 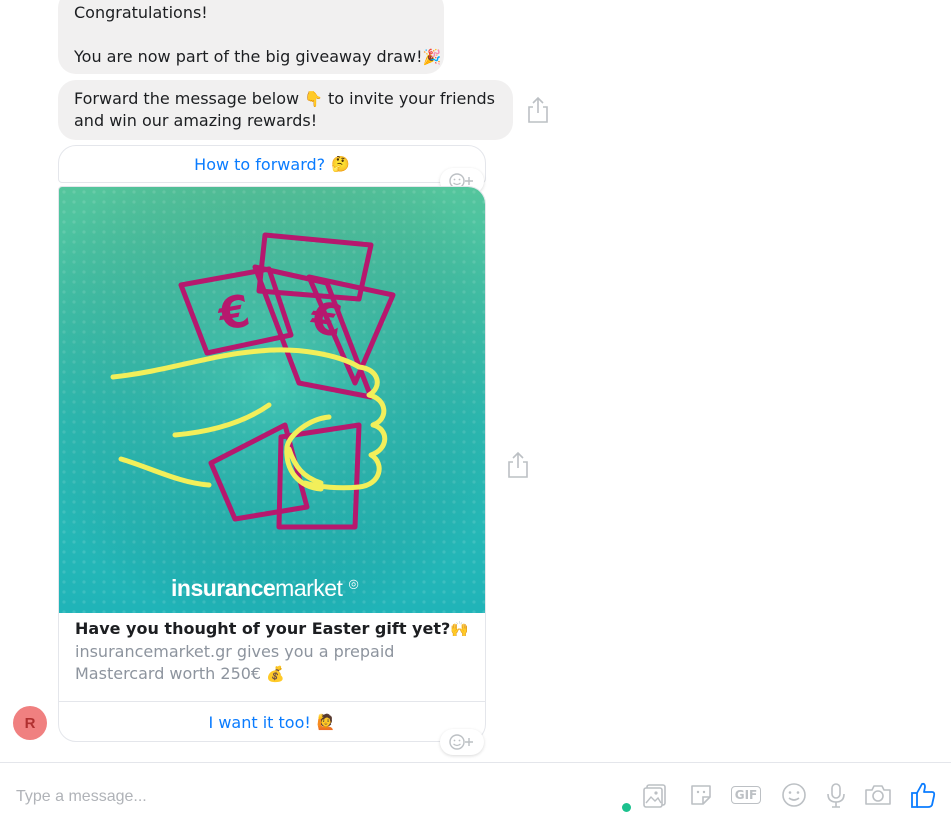 I want to click on emoji-icon, so click(x=794, y=795).